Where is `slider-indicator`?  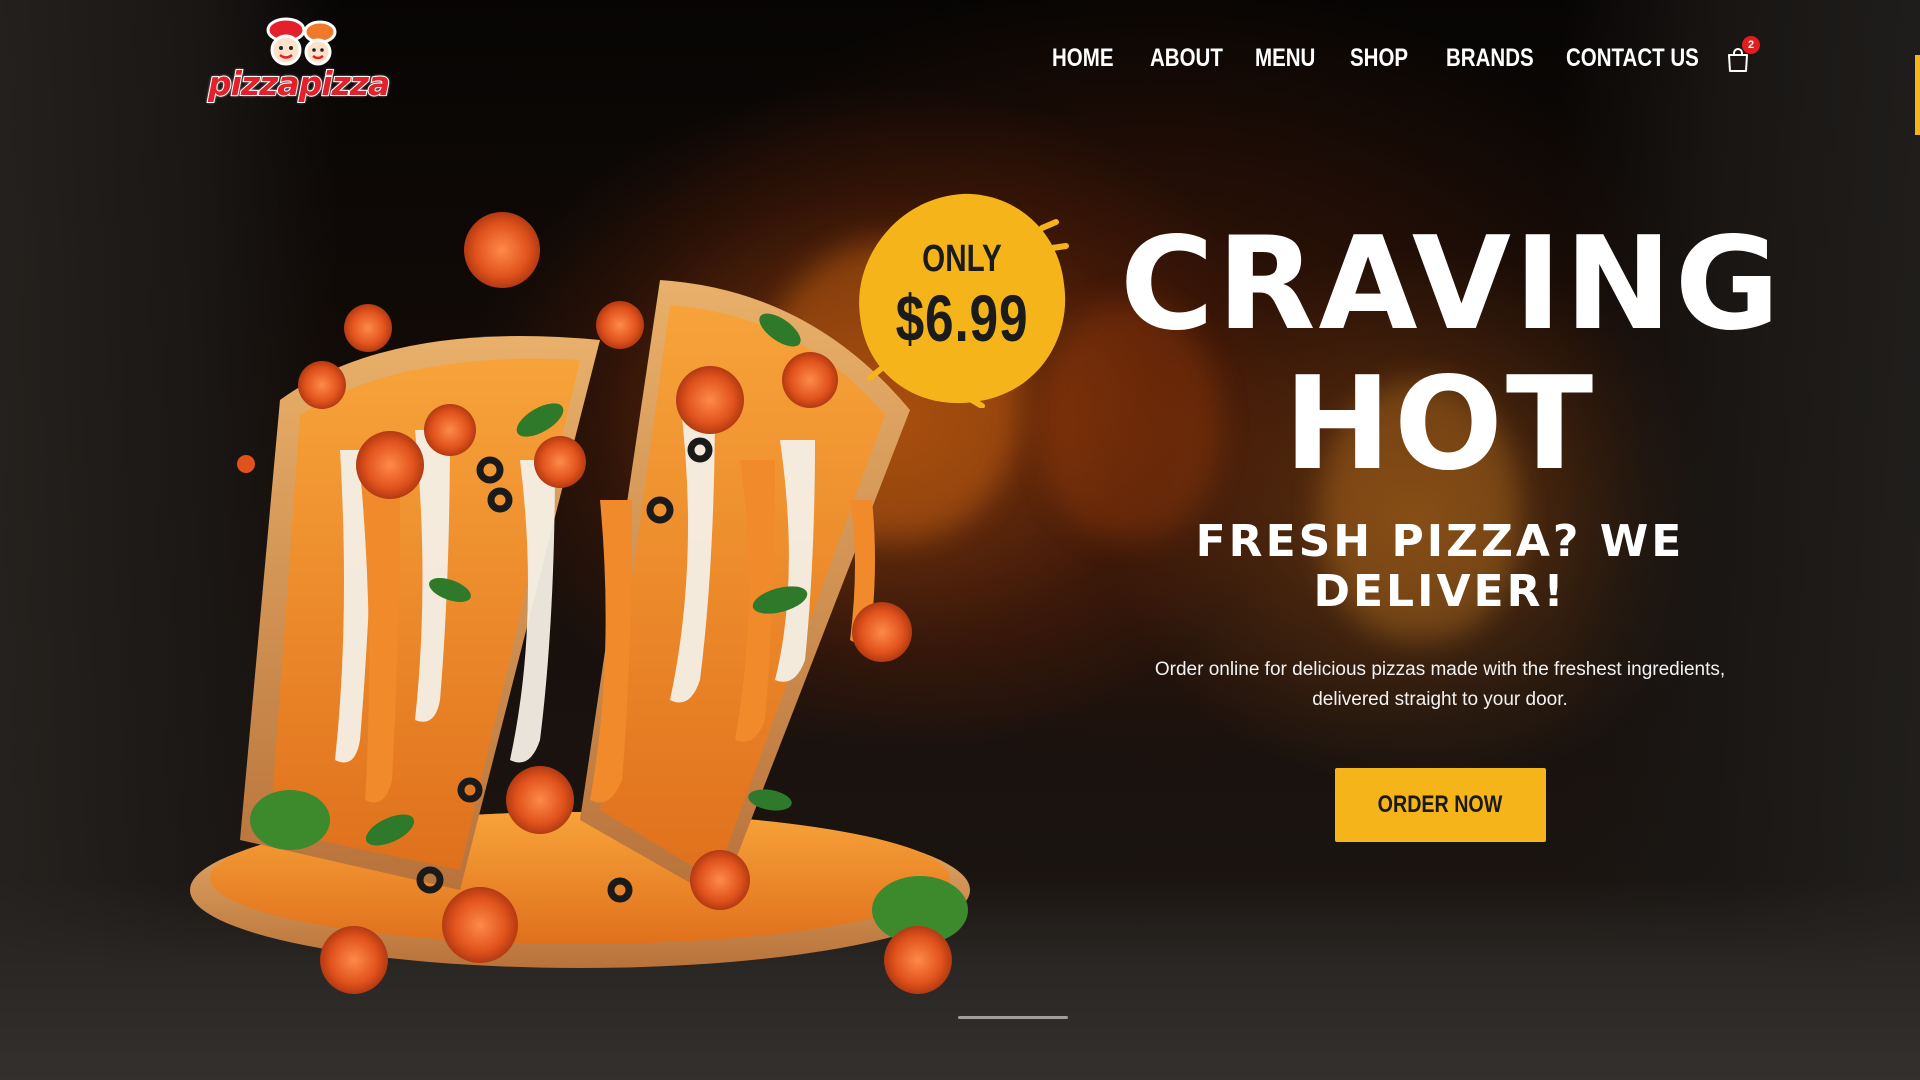
slider-indicator is located at coordinates (1013, 1017).